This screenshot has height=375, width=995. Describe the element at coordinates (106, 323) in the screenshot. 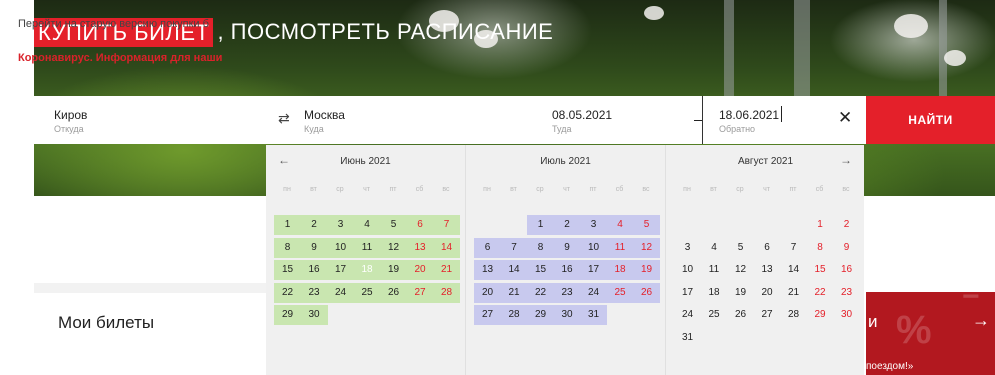

I see `my-tickets-heading: Мои билеты` at that location.